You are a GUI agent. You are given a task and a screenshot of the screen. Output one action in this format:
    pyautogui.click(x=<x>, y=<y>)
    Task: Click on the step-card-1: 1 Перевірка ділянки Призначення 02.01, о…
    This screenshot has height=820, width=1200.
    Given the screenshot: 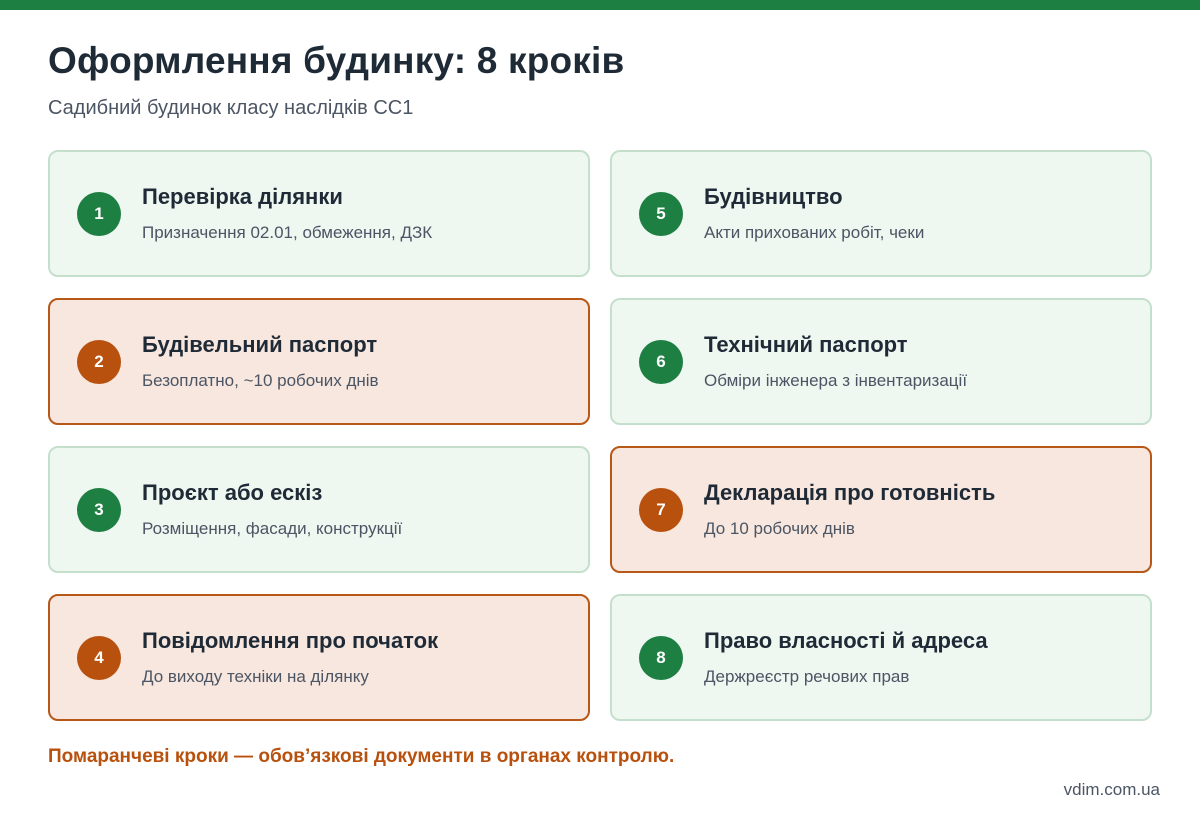 What is the action you would take?
    pyautogui.click(x=319, y=213)
    